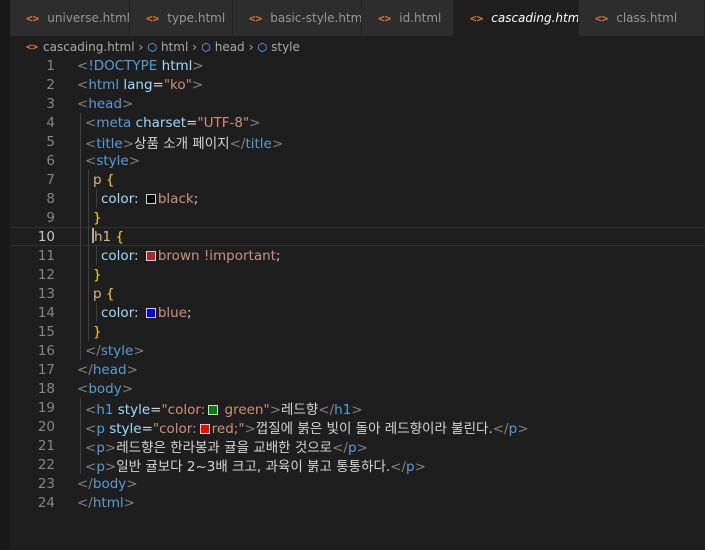 The width and height of the screenshot is (705, 550). What do you see at coordinates (642, 18) in the screenshot?
I see `tab-class-html: <> class.html` at bounding box center [642, 18].